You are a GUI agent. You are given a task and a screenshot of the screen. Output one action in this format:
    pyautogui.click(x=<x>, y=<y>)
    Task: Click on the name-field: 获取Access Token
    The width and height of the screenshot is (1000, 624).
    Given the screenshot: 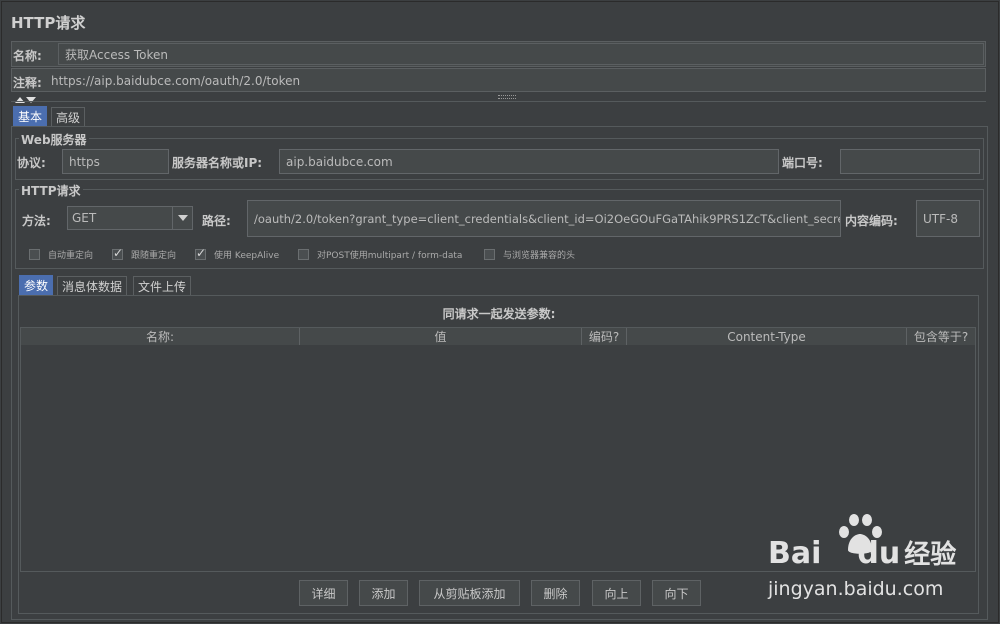 What is the action you would take?
    pyautogui.click(x=521, y=54)
    